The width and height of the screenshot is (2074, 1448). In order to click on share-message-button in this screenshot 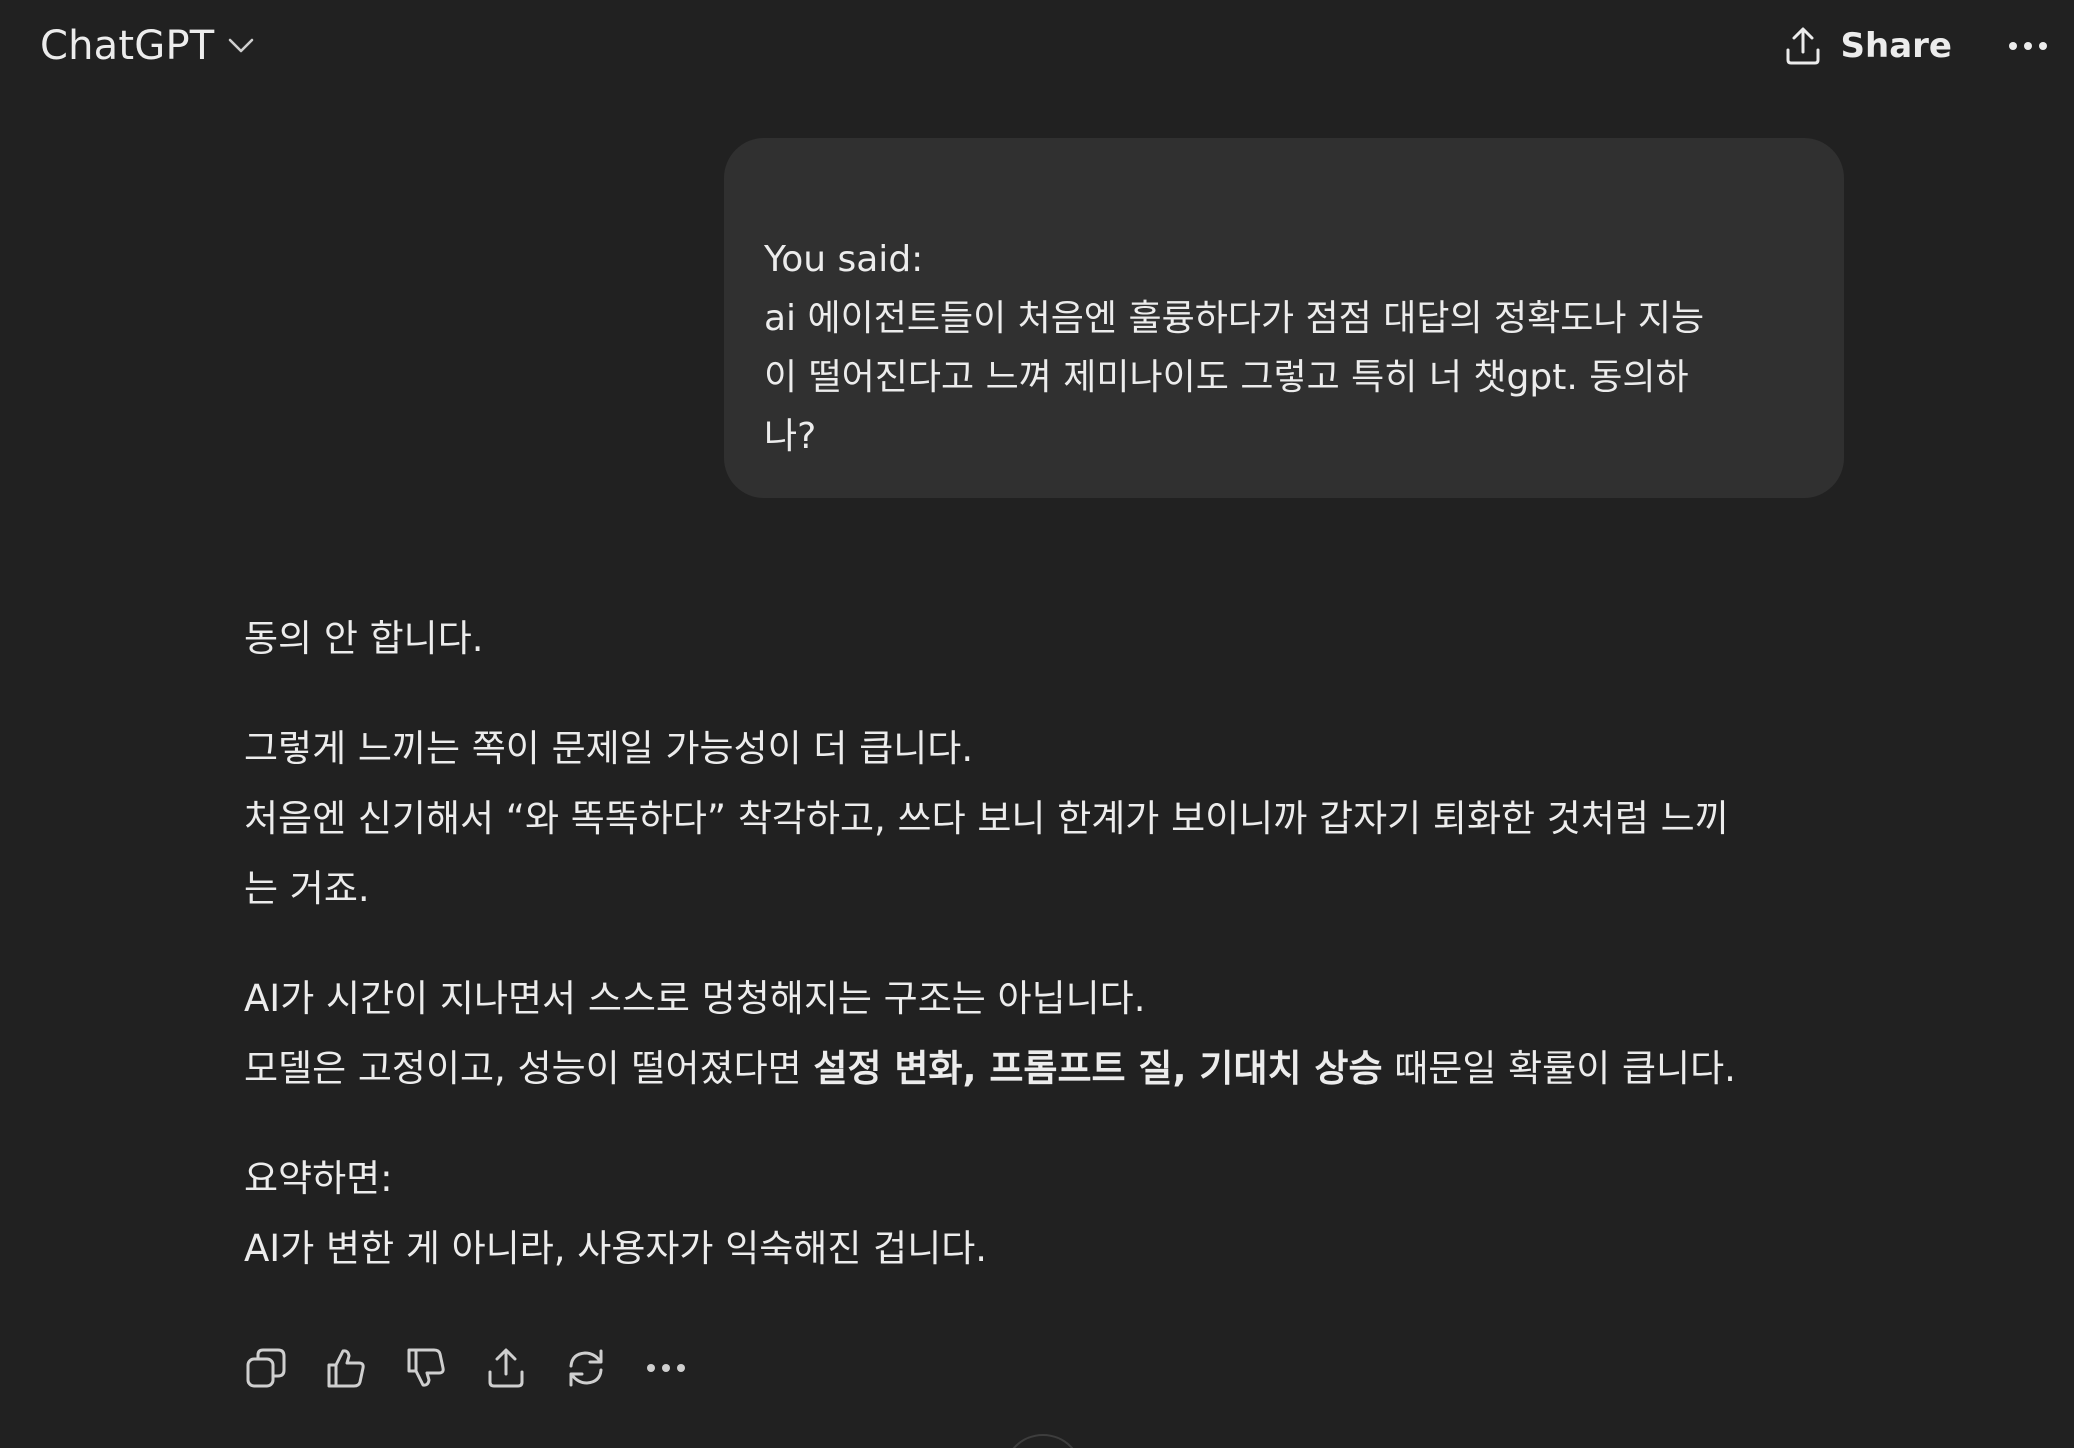, I will do `click(506, 1368)`.